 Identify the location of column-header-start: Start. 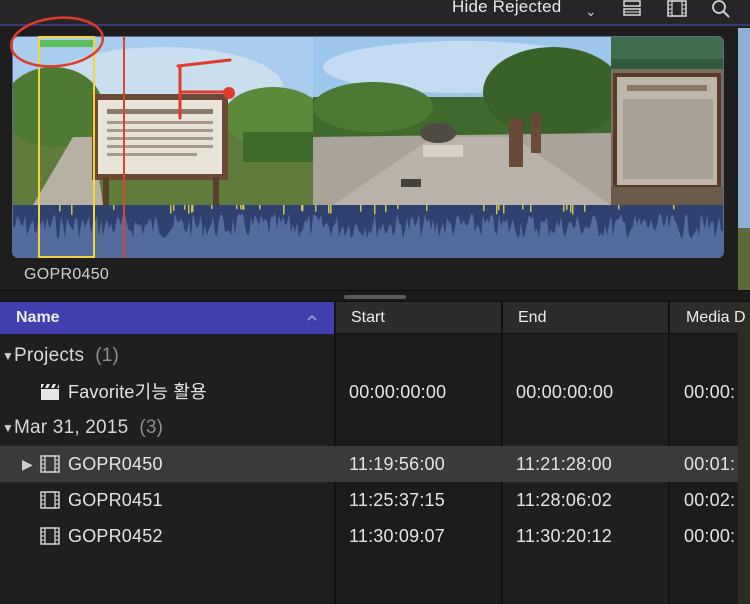
(368, 318).